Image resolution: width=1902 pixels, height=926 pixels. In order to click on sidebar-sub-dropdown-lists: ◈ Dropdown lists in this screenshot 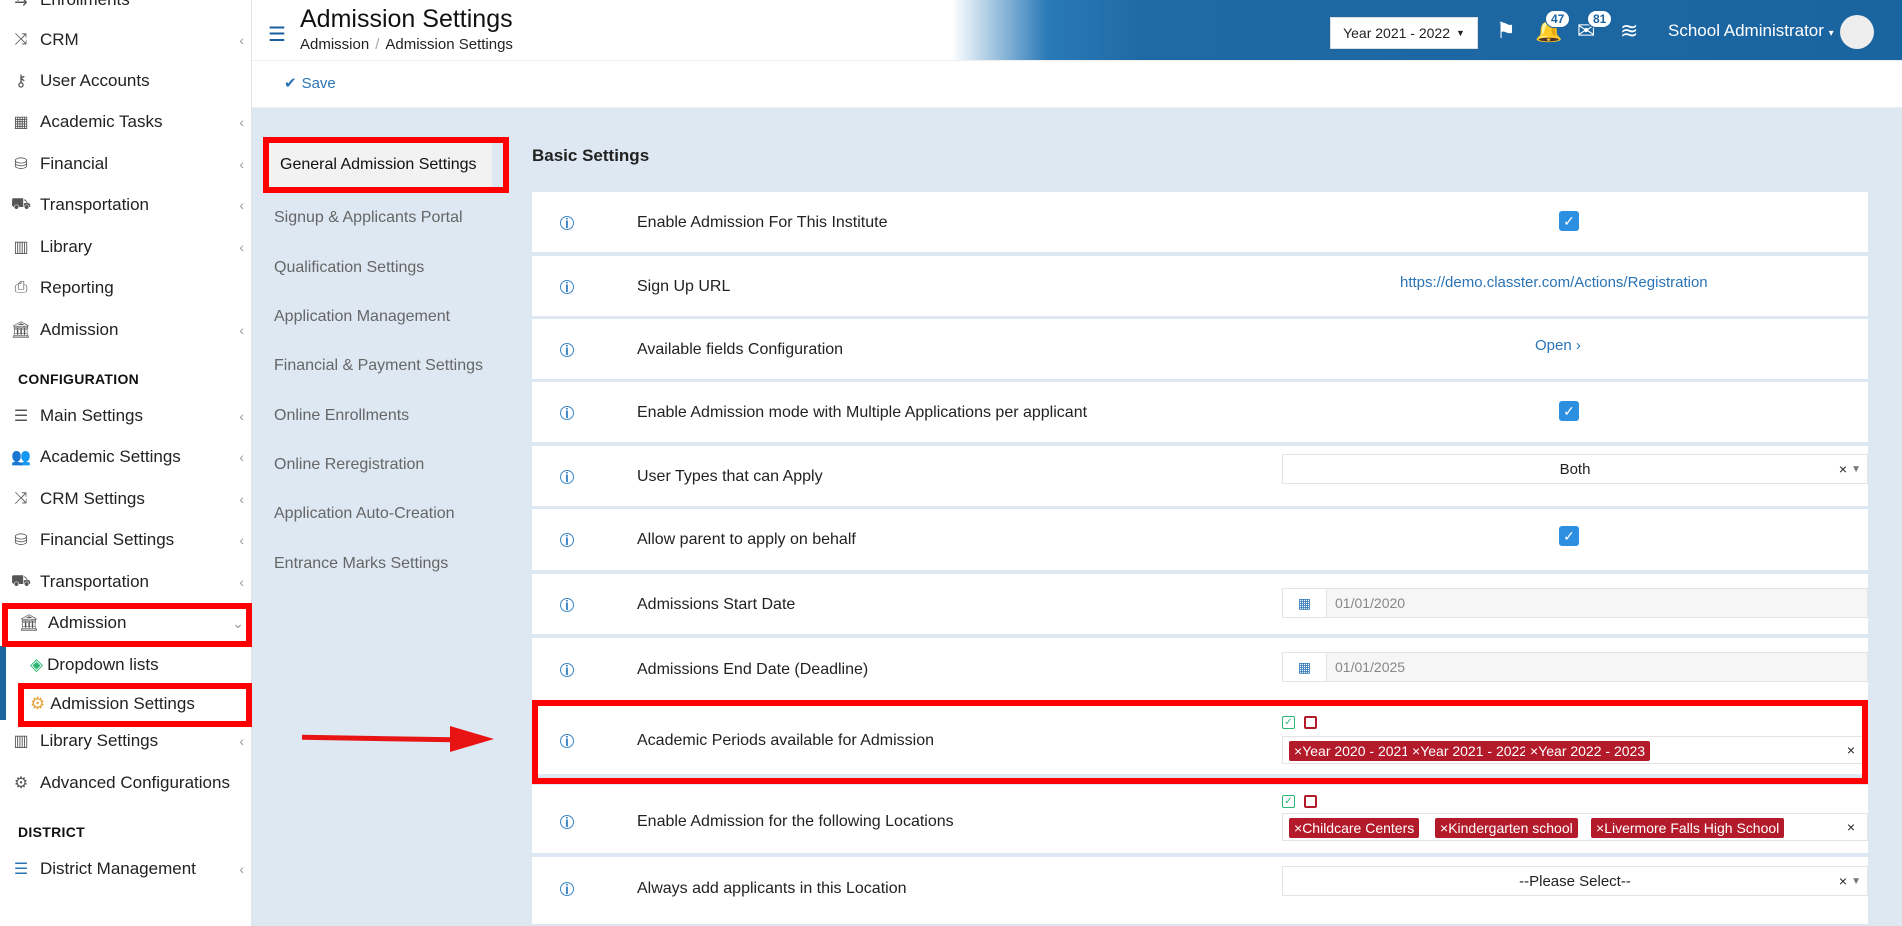, I will do `click(140, 665)`.